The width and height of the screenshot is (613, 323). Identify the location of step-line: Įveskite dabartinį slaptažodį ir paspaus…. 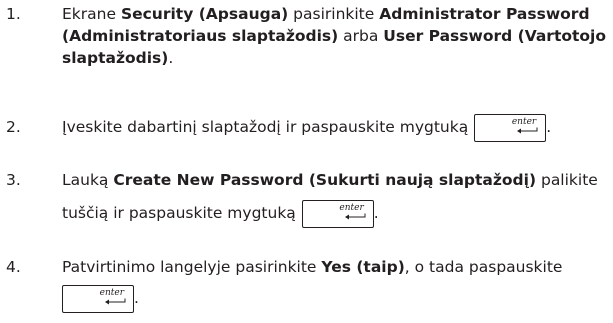
(336, 127).